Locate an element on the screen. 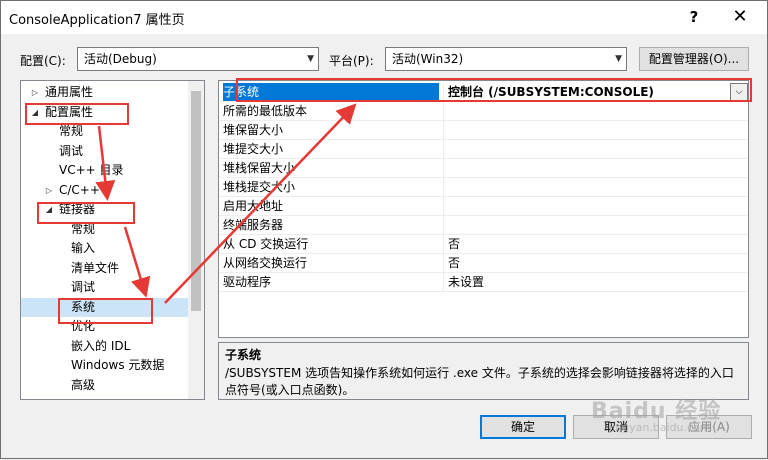 This screenshot has height=460, width=768. arrow-to-system is located at coordinates (137, 262).